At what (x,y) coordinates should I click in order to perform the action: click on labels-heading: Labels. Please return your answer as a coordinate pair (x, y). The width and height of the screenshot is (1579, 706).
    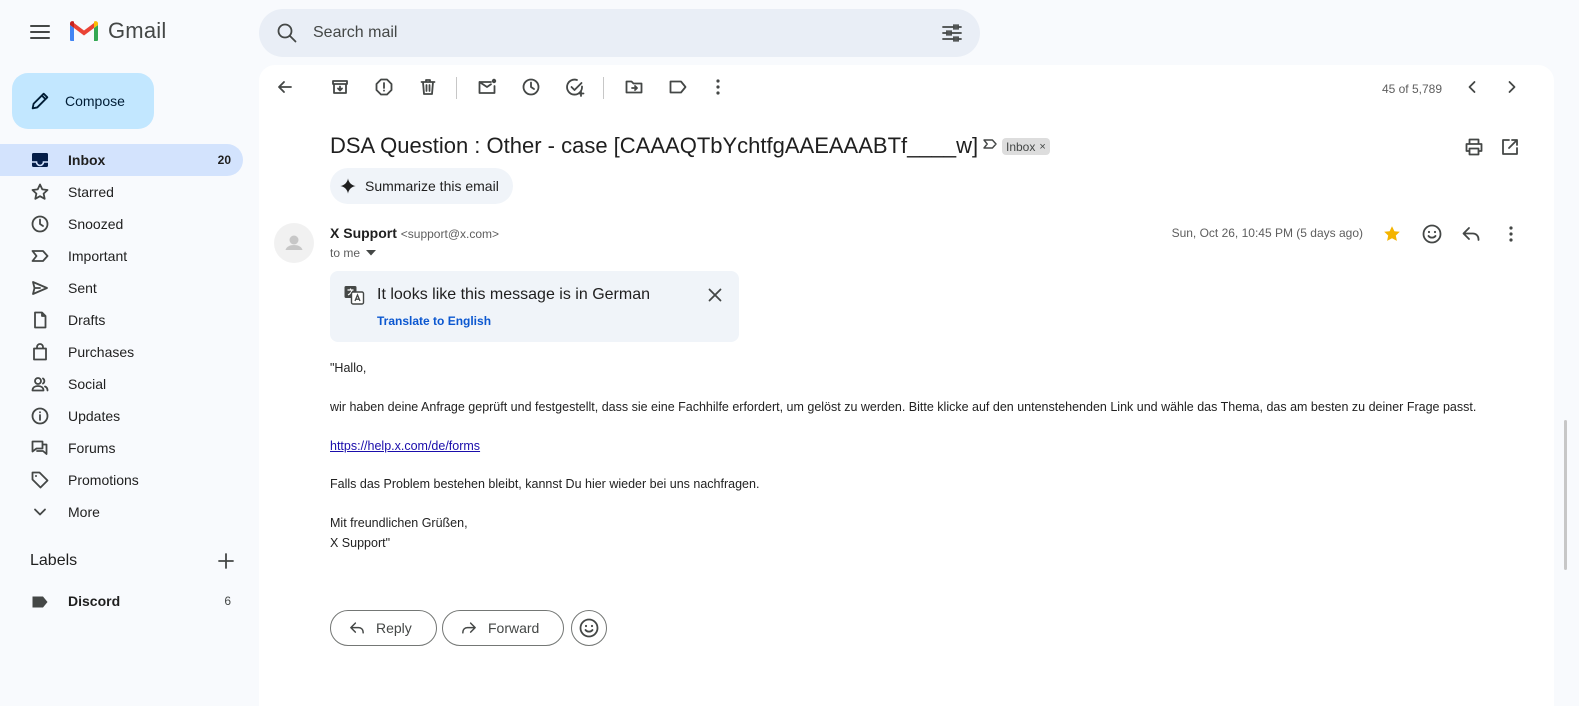
    Looking at the image, I should click on (54, 560).